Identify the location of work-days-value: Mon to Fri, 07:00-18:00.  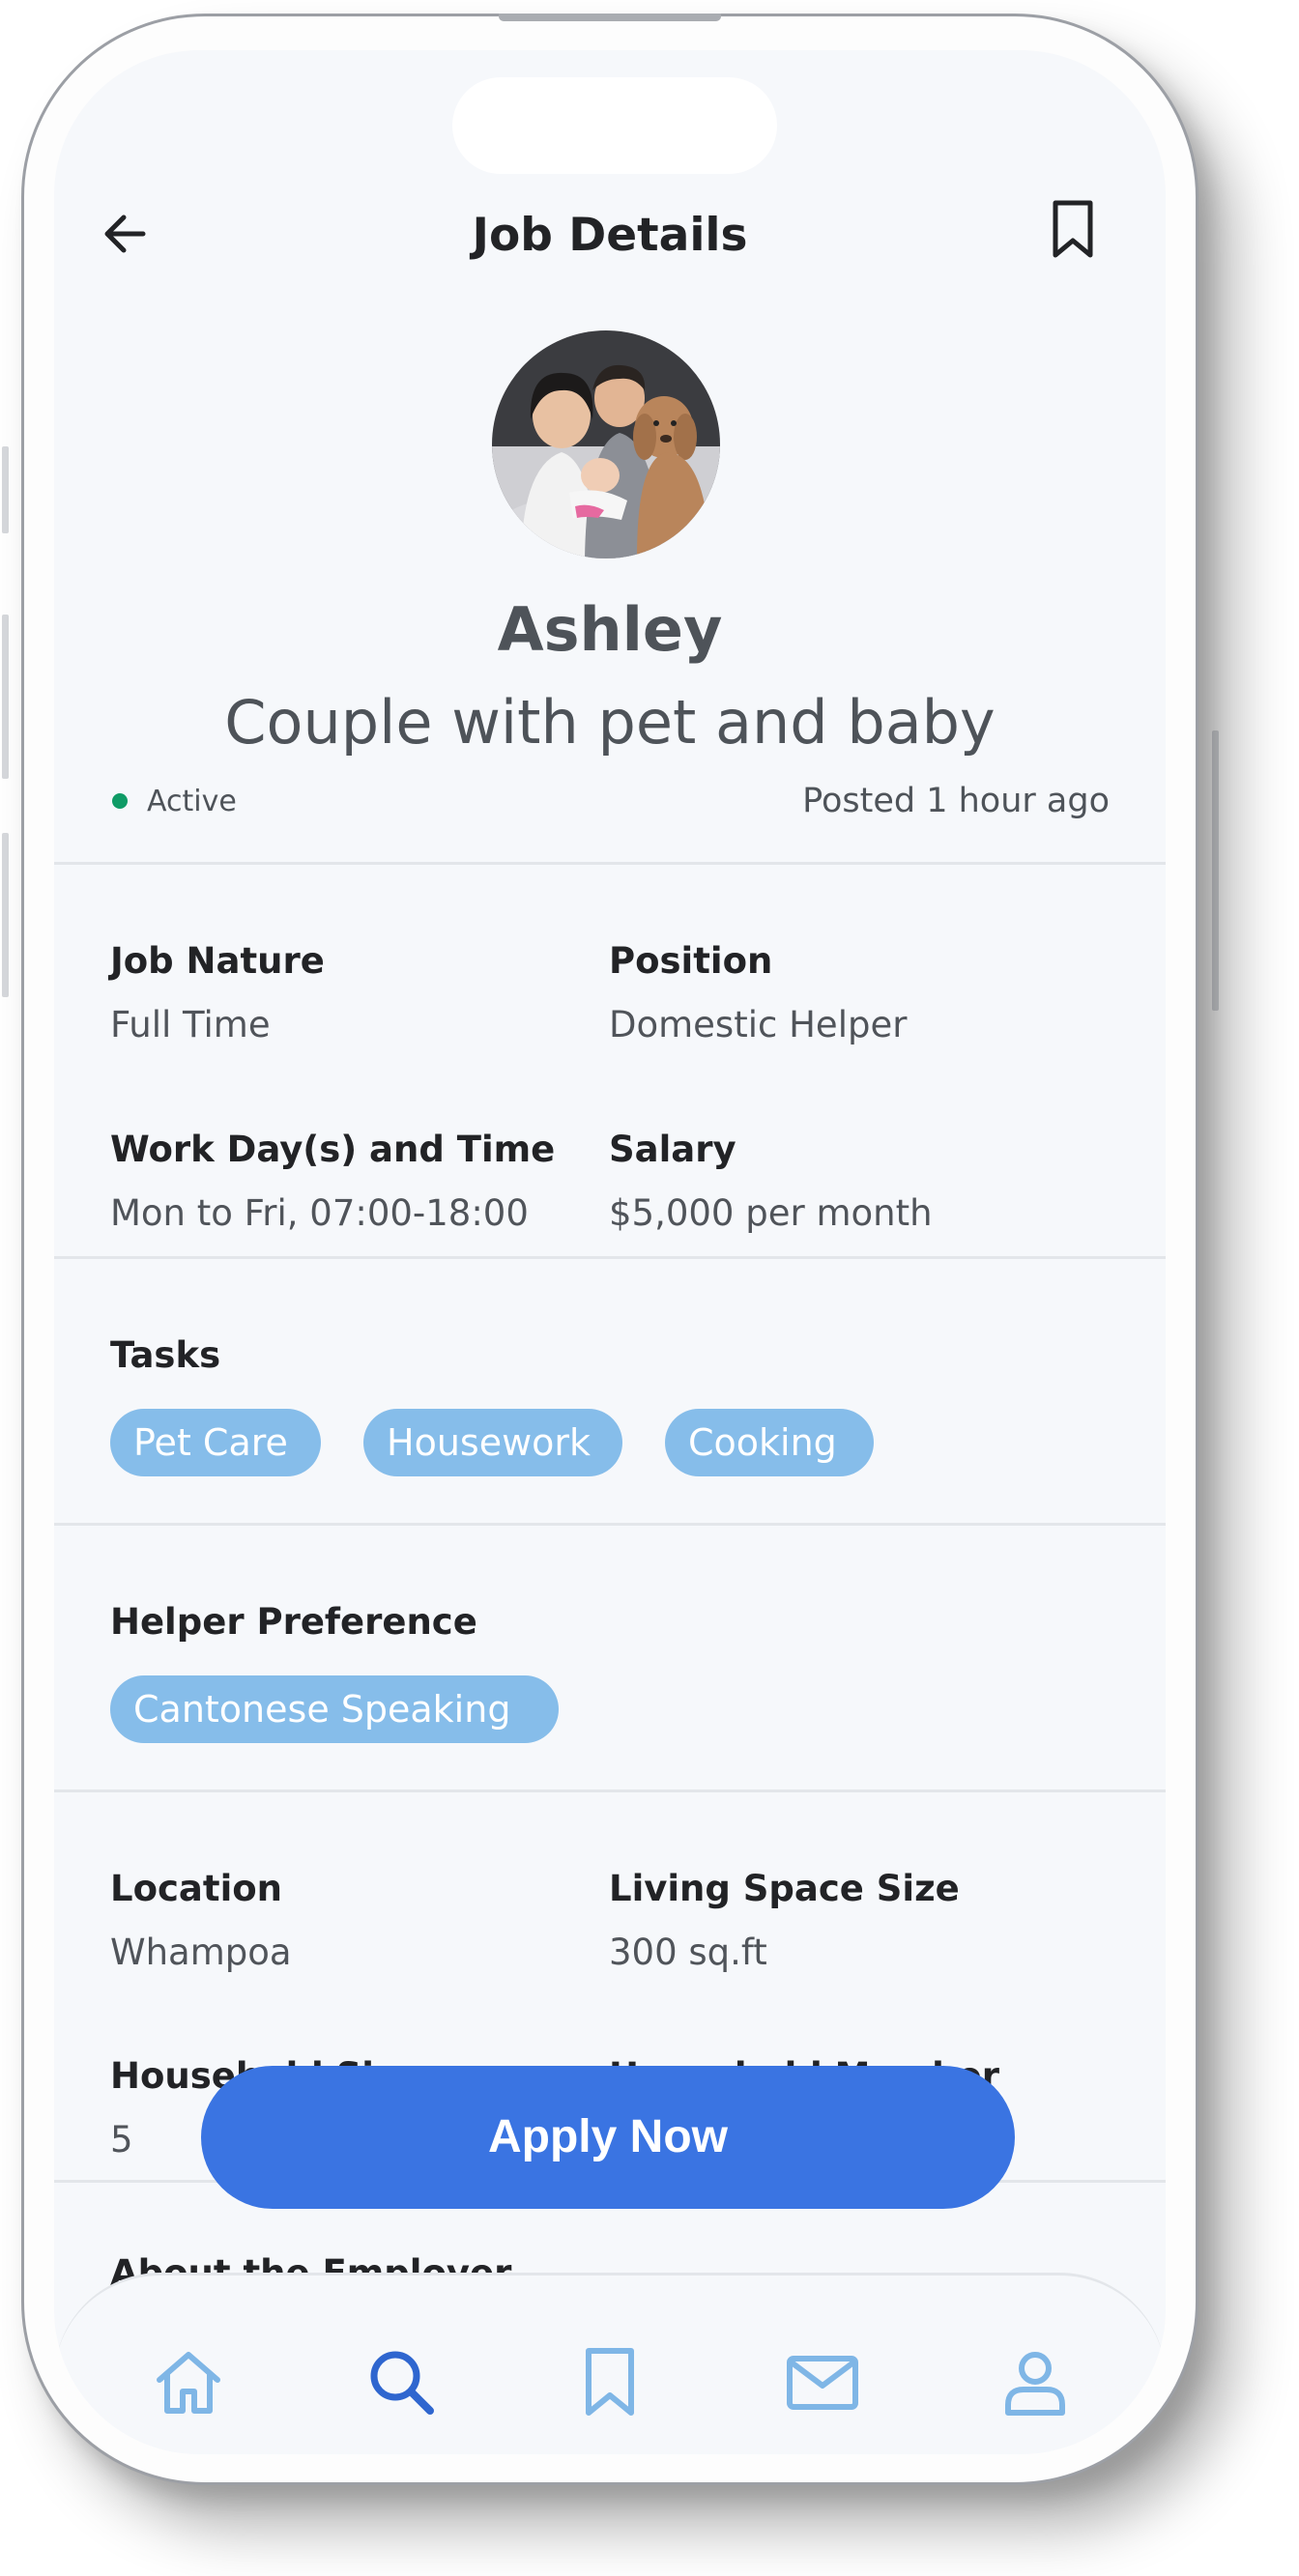
(319, 1213).